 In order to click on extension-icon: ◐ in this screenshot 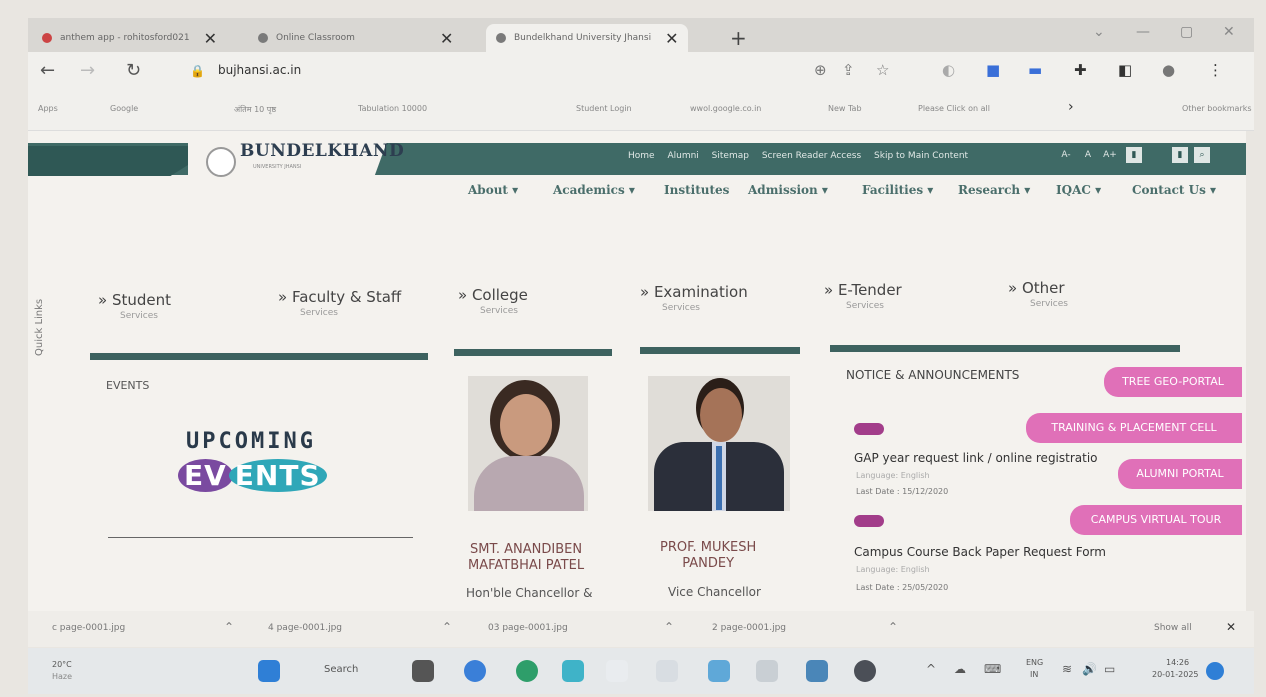, I will do `click(948, 70)`.